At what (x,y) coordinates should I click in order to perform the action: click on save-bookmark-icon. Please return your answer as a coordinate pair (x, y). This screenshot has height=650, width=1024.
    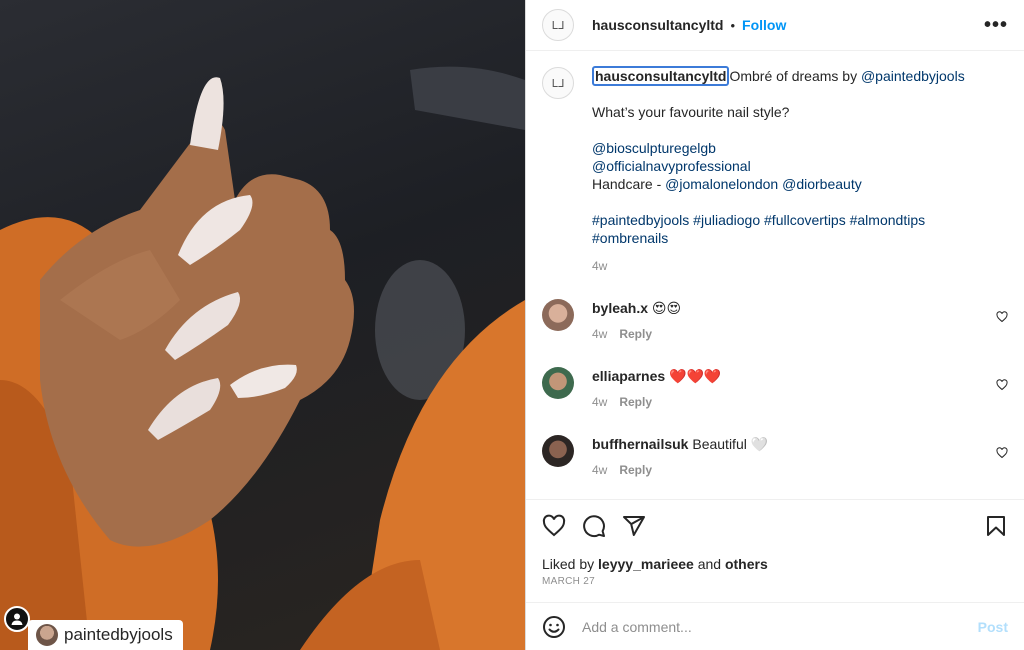
    Looking at the image, I should click on (996, 526).